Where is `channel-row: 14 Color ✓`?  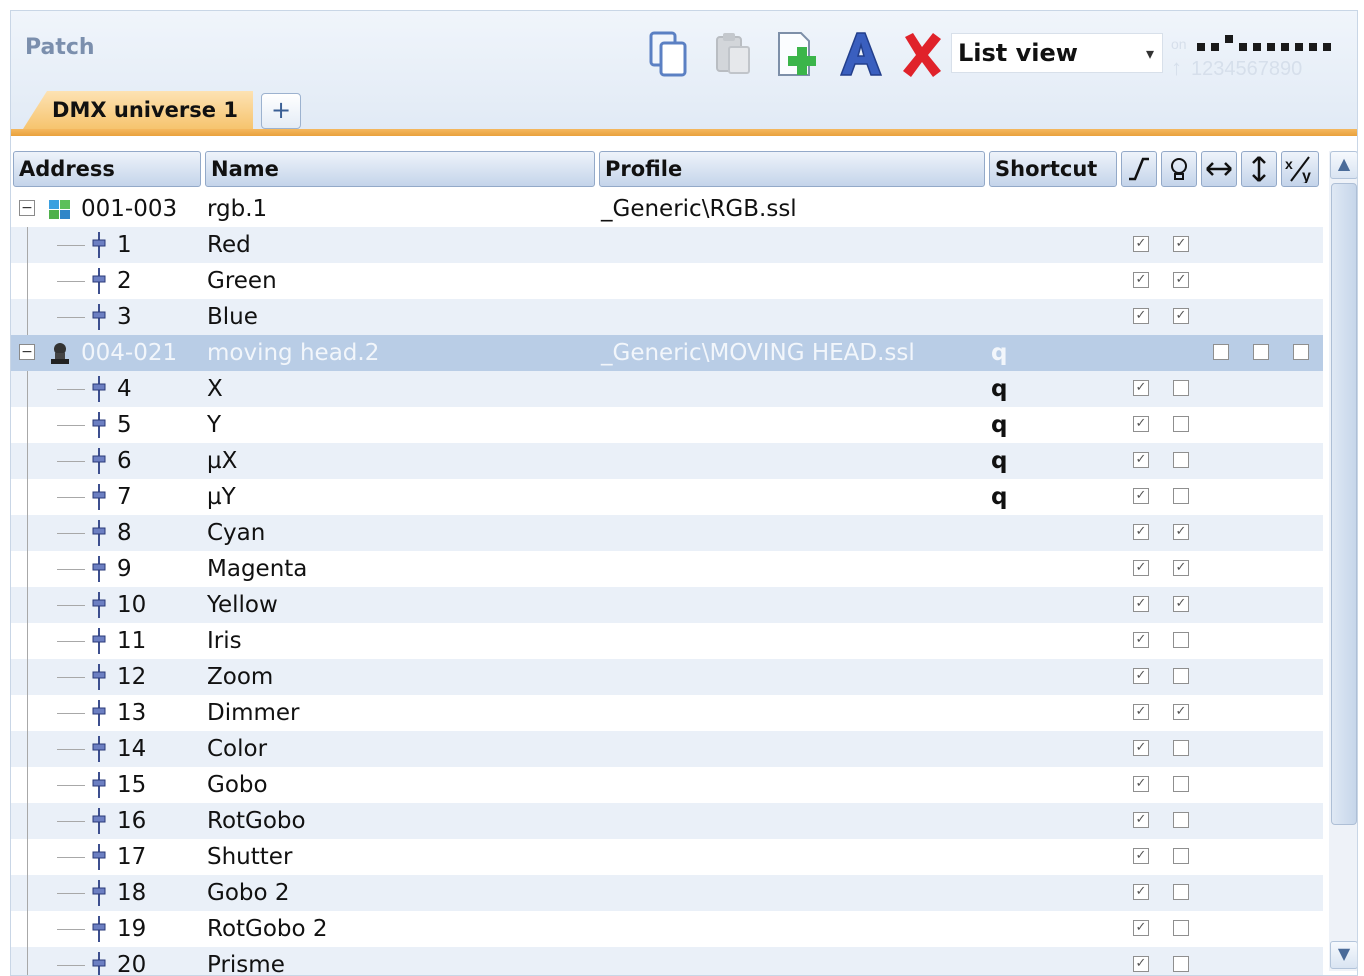
channel-row: 14 Color ✓ is located at coordinates (667, 749).